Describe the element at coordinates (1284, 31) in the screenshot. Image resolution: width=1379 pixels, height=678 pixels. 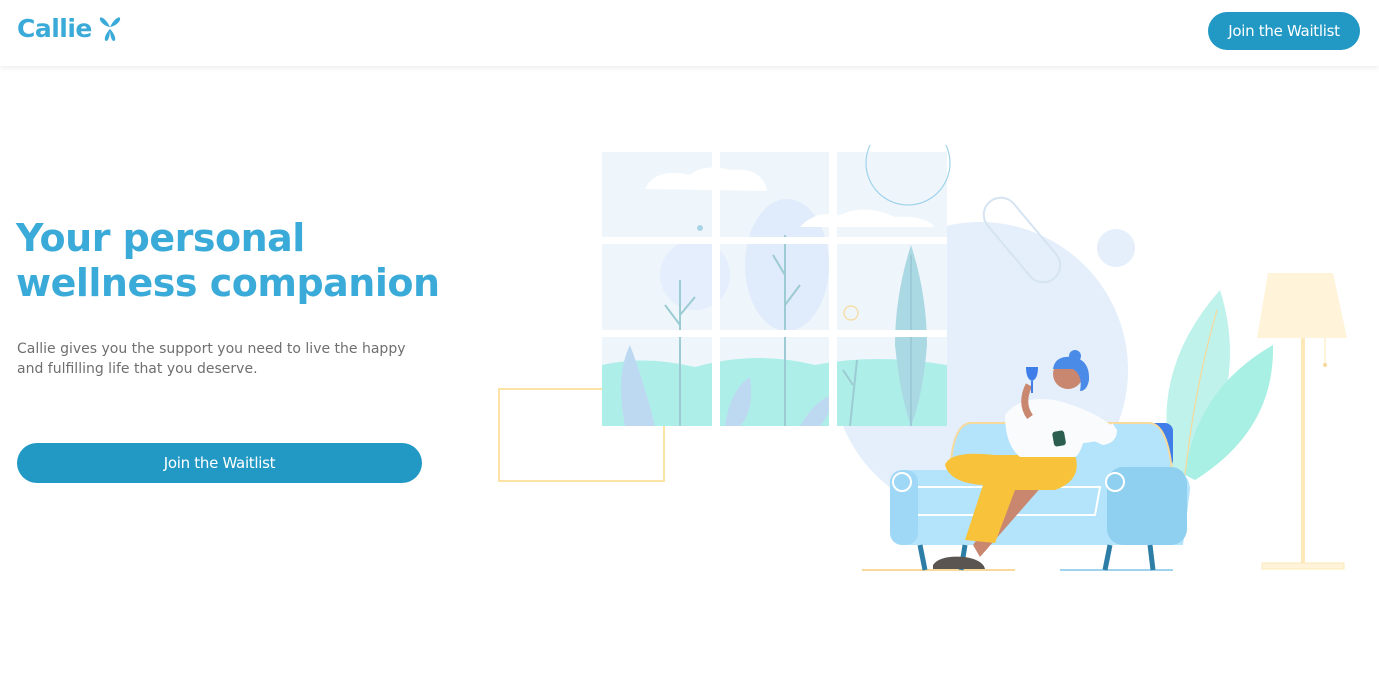
I see `join-waitlist-header-button: Join the Waitlist` at that location.